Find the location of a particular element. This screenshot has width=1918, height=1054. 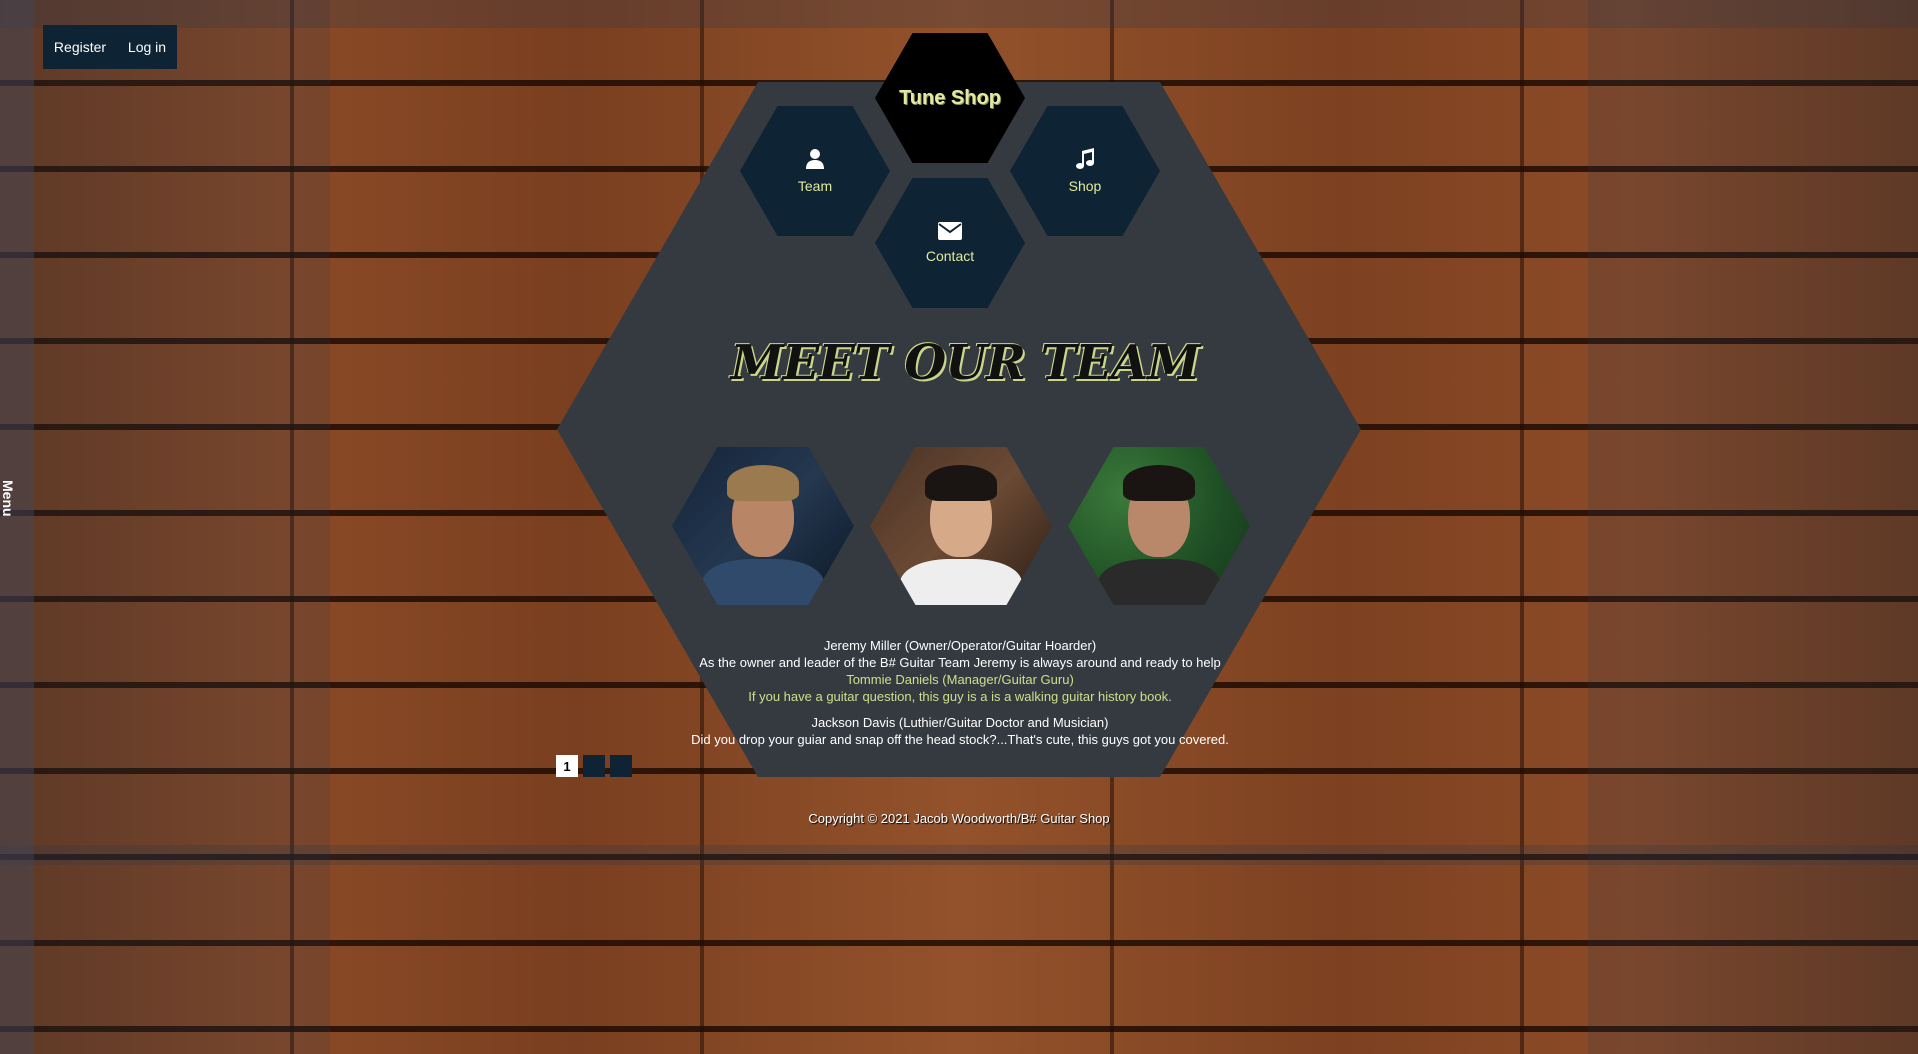

auth-bar: Register Log in is located at coordinates (110, 47).